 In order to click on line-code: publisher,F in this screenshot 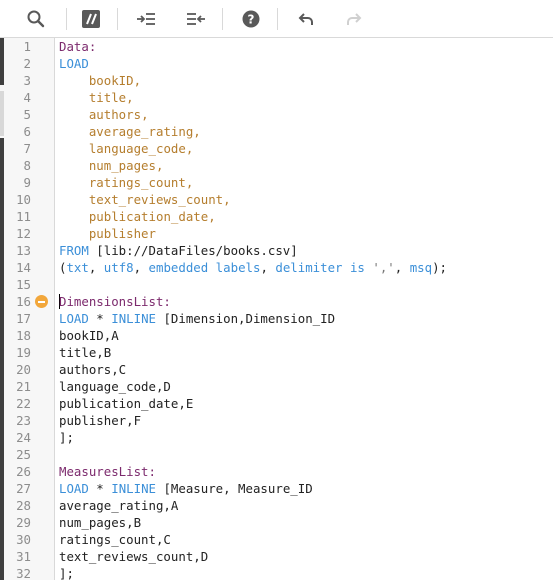, I will do `click(100, 420)`.